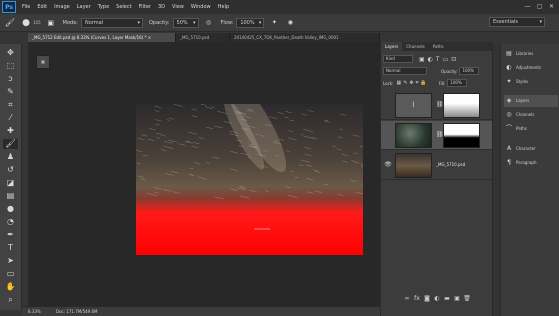 Image resolution: width=559 pixels, height=316 pixels. What do you see at coordinates (34, 311) in the screenshot?
I see `zoom-level: 8.33%` at bounding box center [34, 311].